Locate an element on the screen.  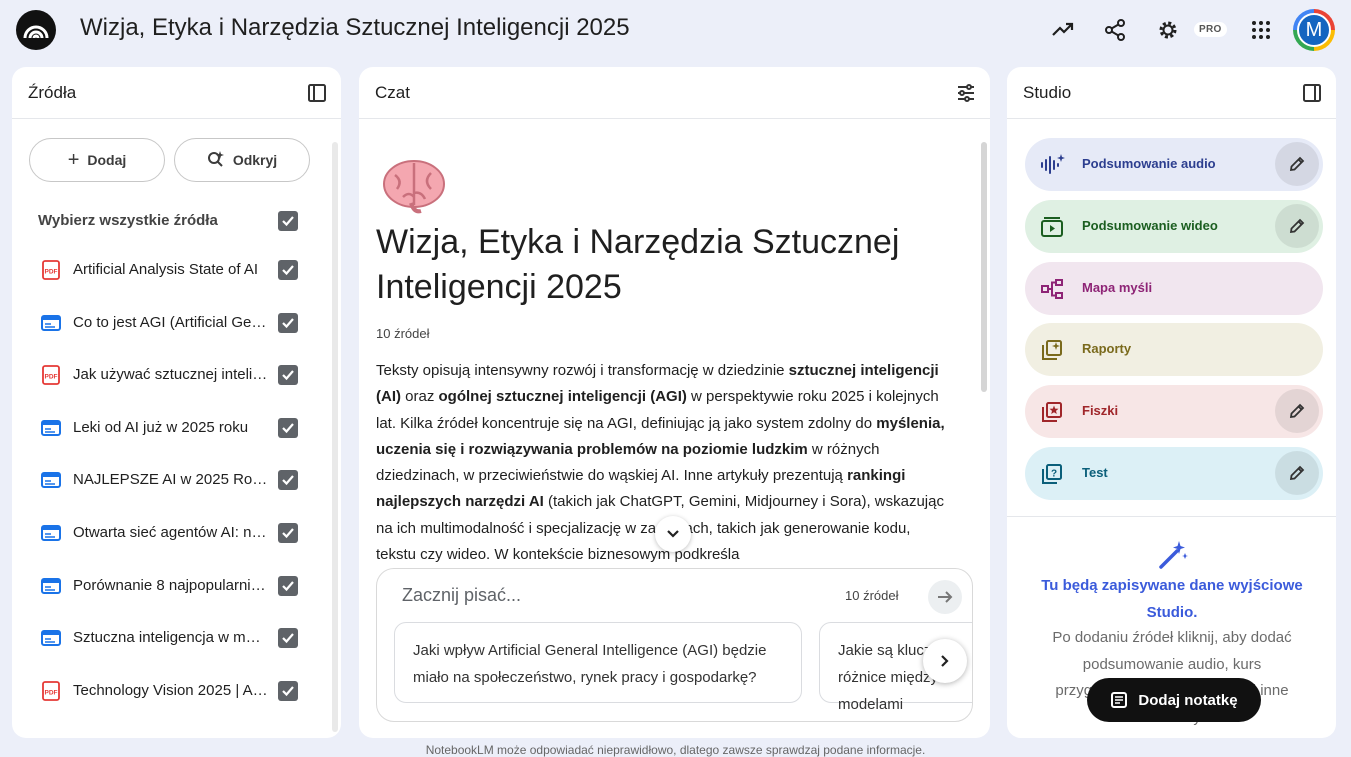
source-item: Porównanie 8 najpopularniejszych is located at coordinates (167, 602).